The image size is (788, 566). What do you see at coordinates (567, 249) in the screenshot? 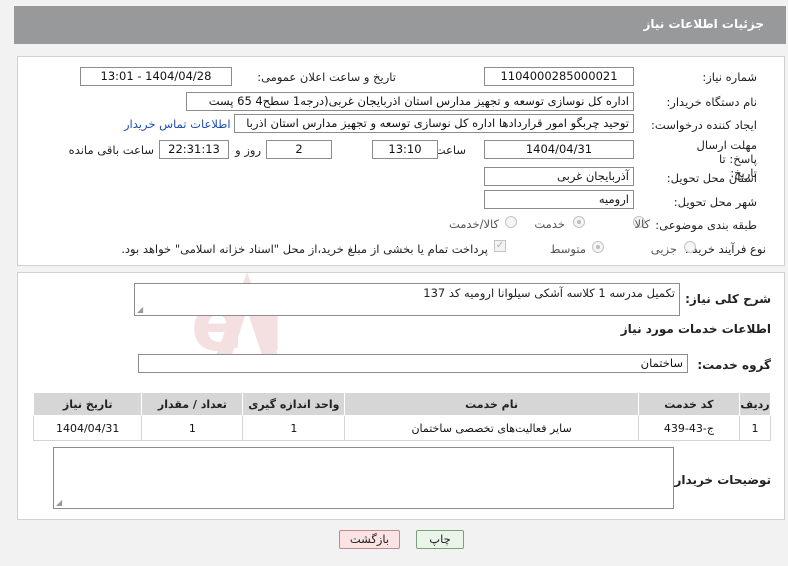
I see `process-option-medium: متوسط` at bounding box center [567, 249].